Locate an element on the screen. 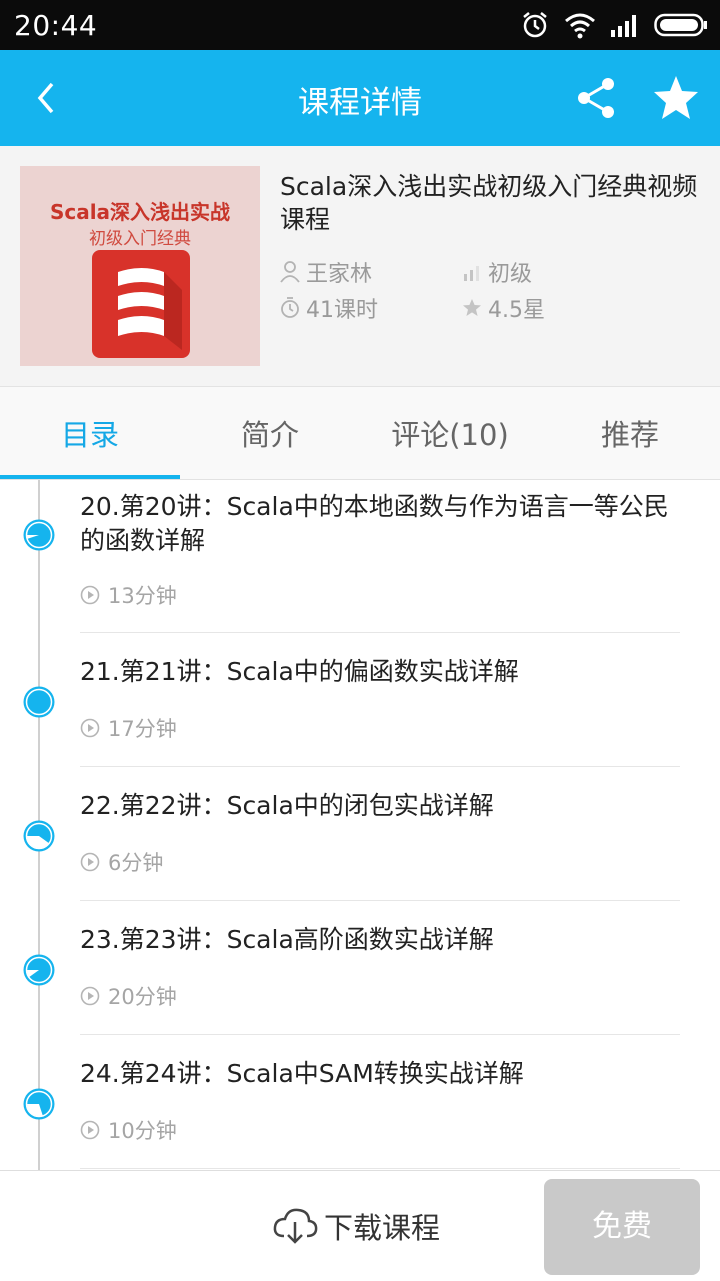  free-button: 免费 is located at coordinates (622, 1227).